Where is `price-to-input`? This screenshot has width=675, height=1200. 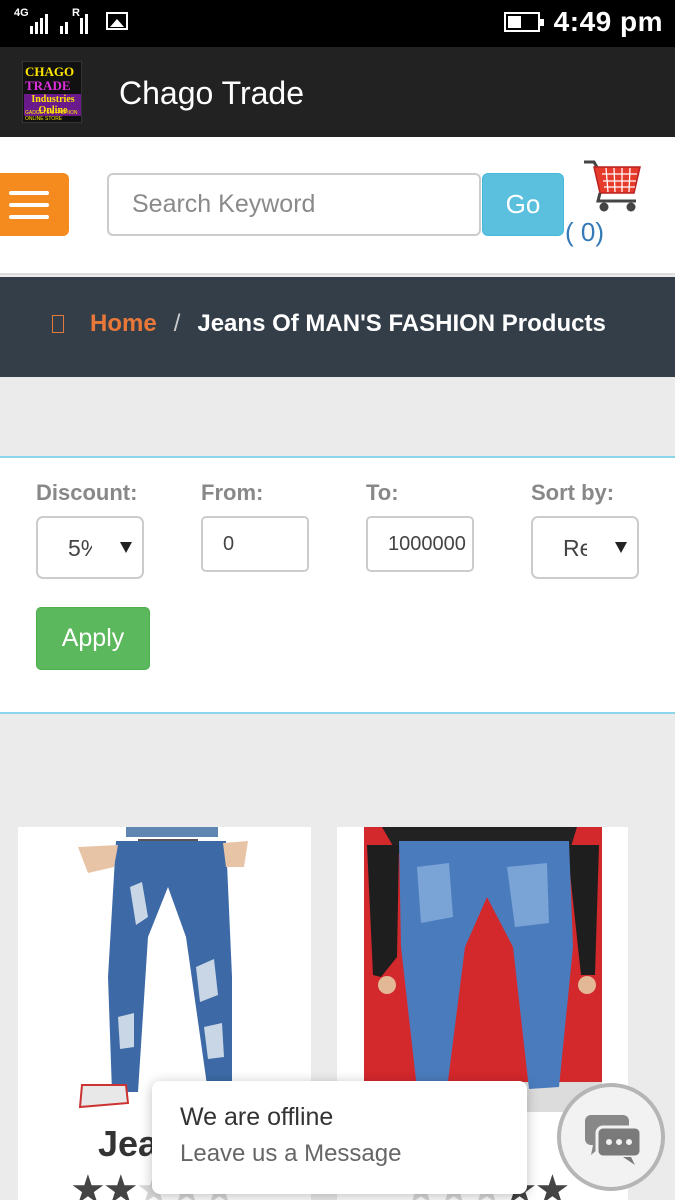 price-to-input is located at coordinates (420, 544).